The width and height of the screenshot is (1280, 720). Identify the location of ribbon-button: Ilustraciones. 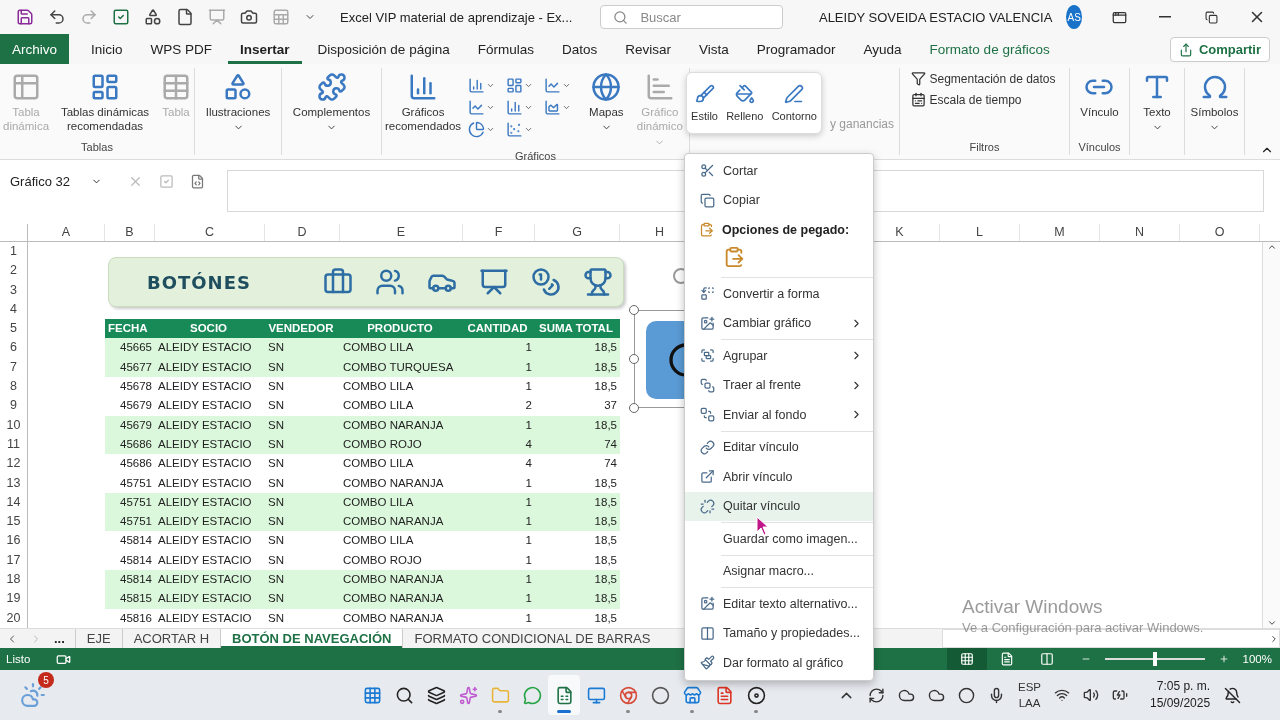
(238, 103).